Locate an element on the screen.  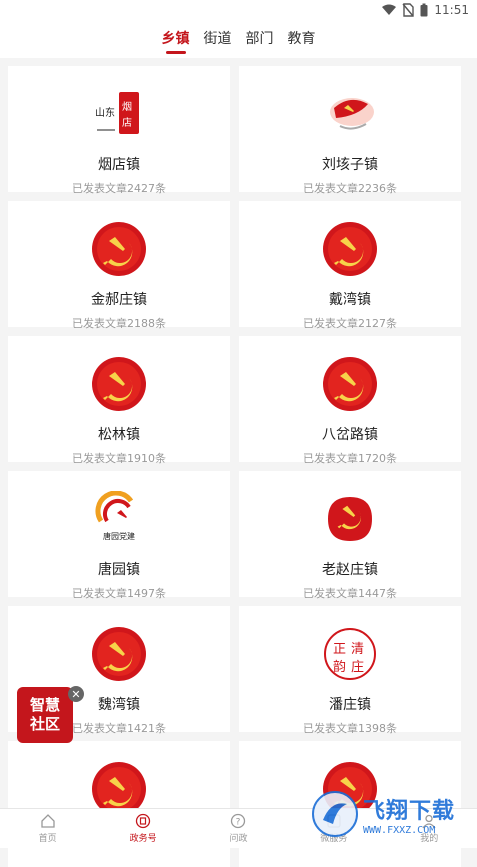
account-card: 戴湾镇已发表文章2127条 is located at coordinates (350, 264).